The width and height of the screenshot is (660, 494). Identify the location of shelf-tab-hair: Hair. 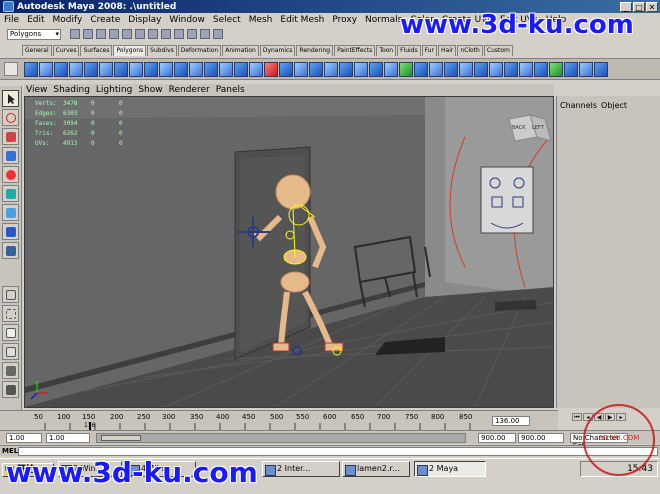
(447, 50).